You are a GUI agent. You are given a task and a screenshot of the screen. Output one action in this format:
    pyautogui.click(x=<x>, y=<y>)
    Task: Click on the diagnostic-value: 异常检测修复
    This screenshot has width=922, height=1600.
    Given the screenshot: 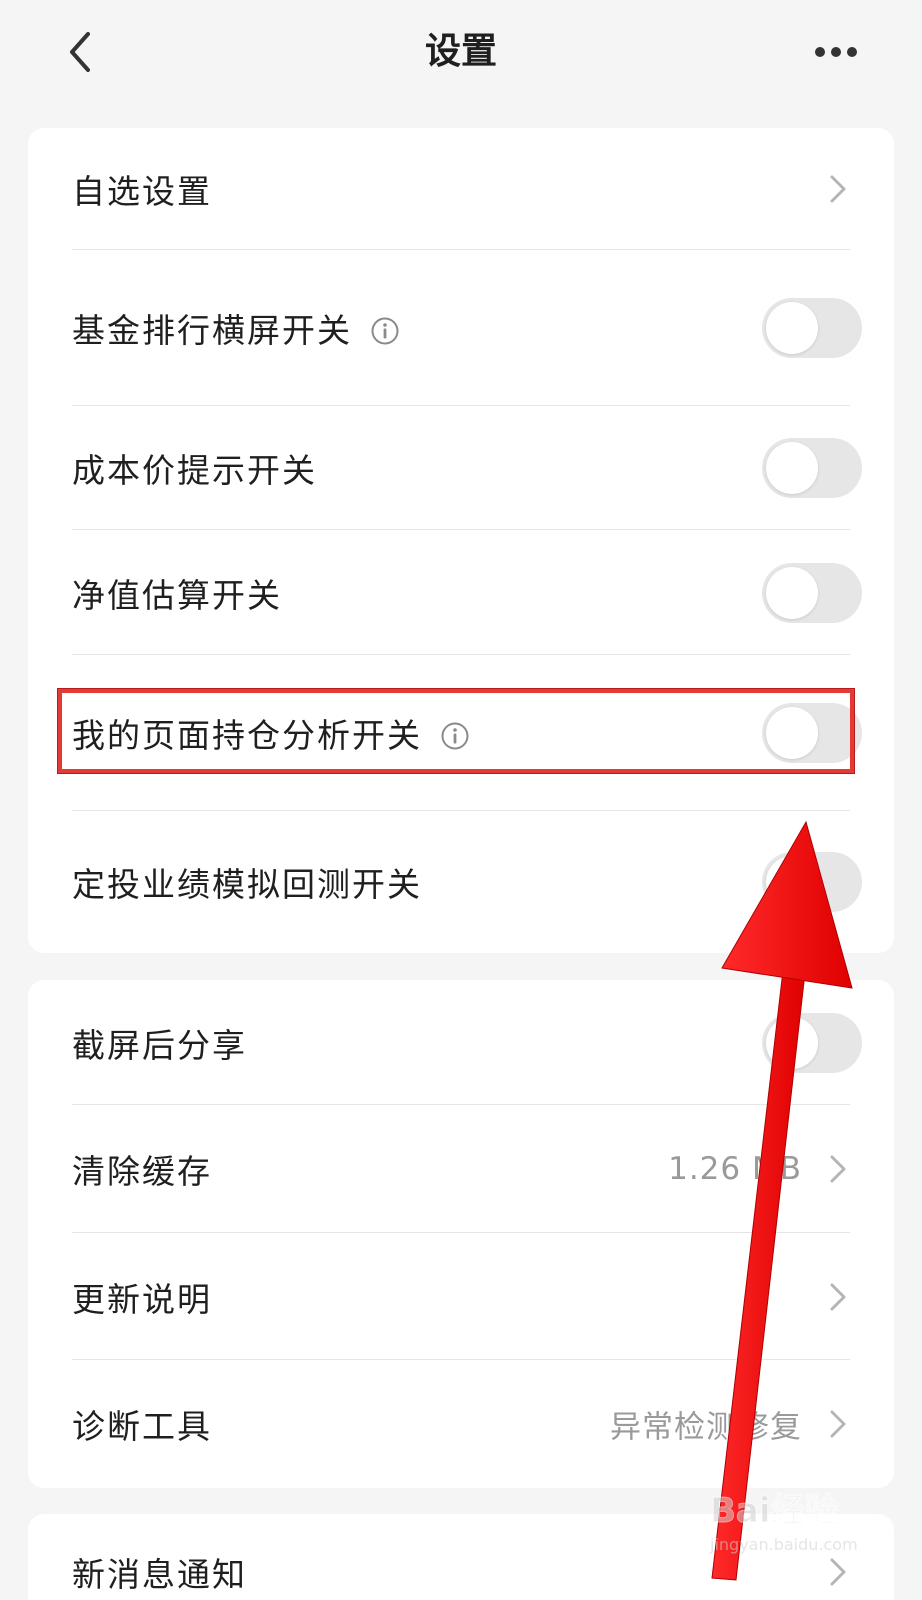 What is the action you would take?
    pyautogui.click(x=706, y=1427)
    